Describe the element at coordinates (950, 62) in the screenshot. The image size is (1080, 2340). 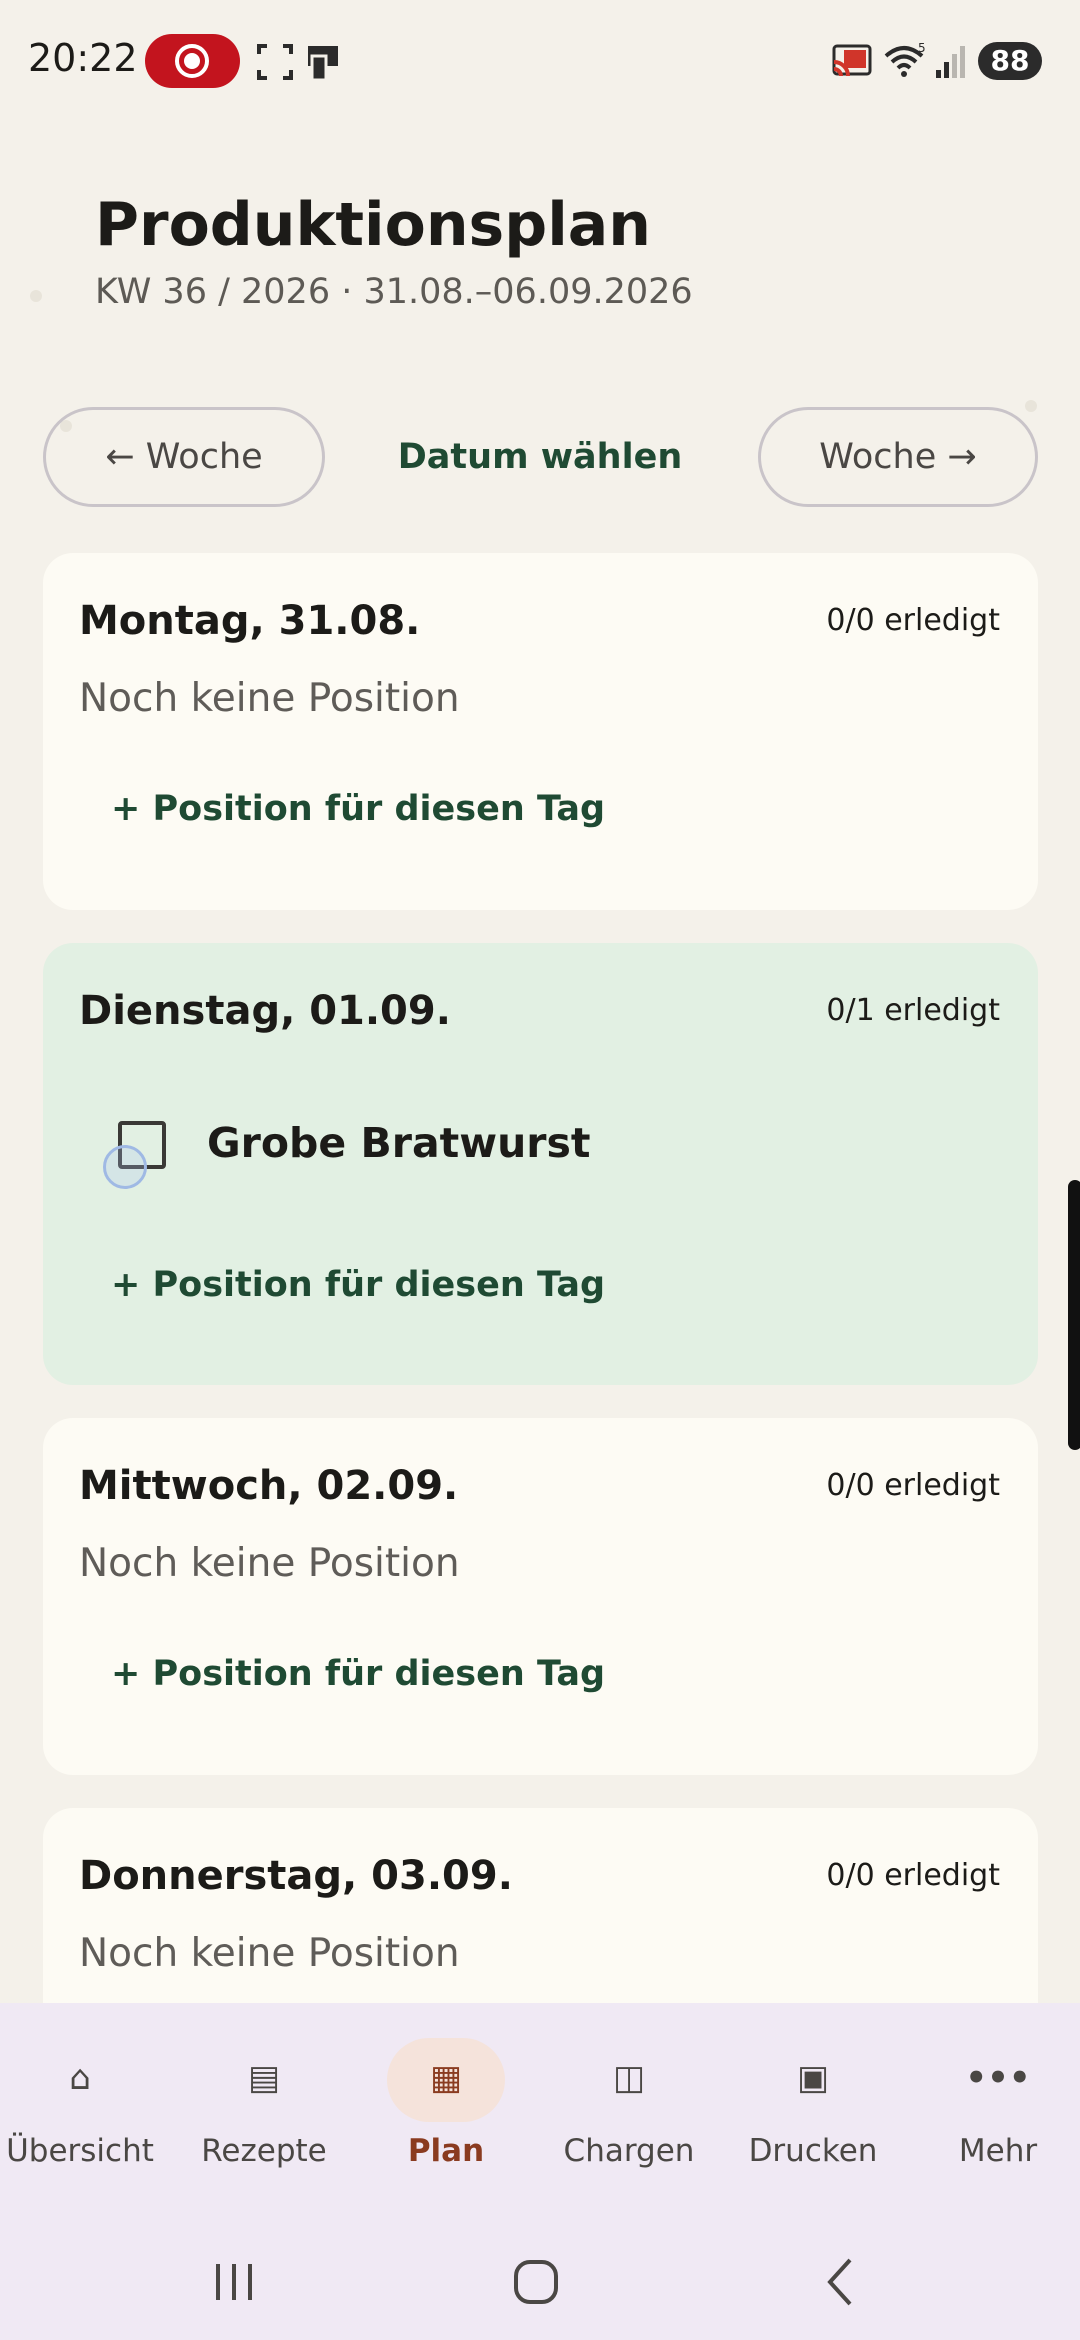
I see `signal-icon` at that location.